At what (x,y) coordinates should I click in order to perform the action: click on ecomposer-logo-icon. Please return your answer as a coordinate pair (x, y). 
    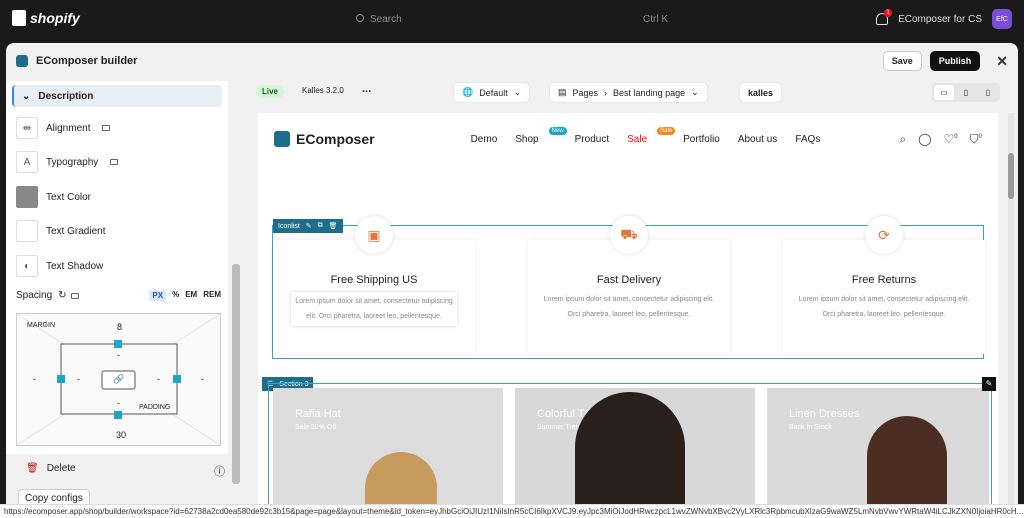
    Looking at the image, I should click on (282, 139).